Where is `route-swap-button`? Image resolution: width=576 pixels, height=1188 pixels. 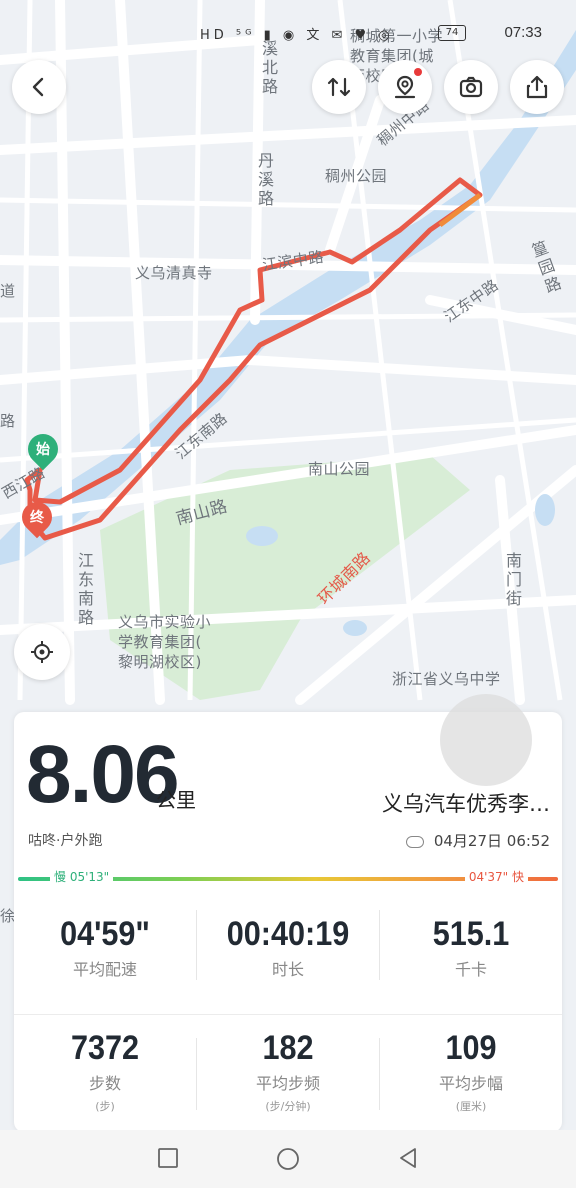
route-swap-button is located at coordinates (339, 87).